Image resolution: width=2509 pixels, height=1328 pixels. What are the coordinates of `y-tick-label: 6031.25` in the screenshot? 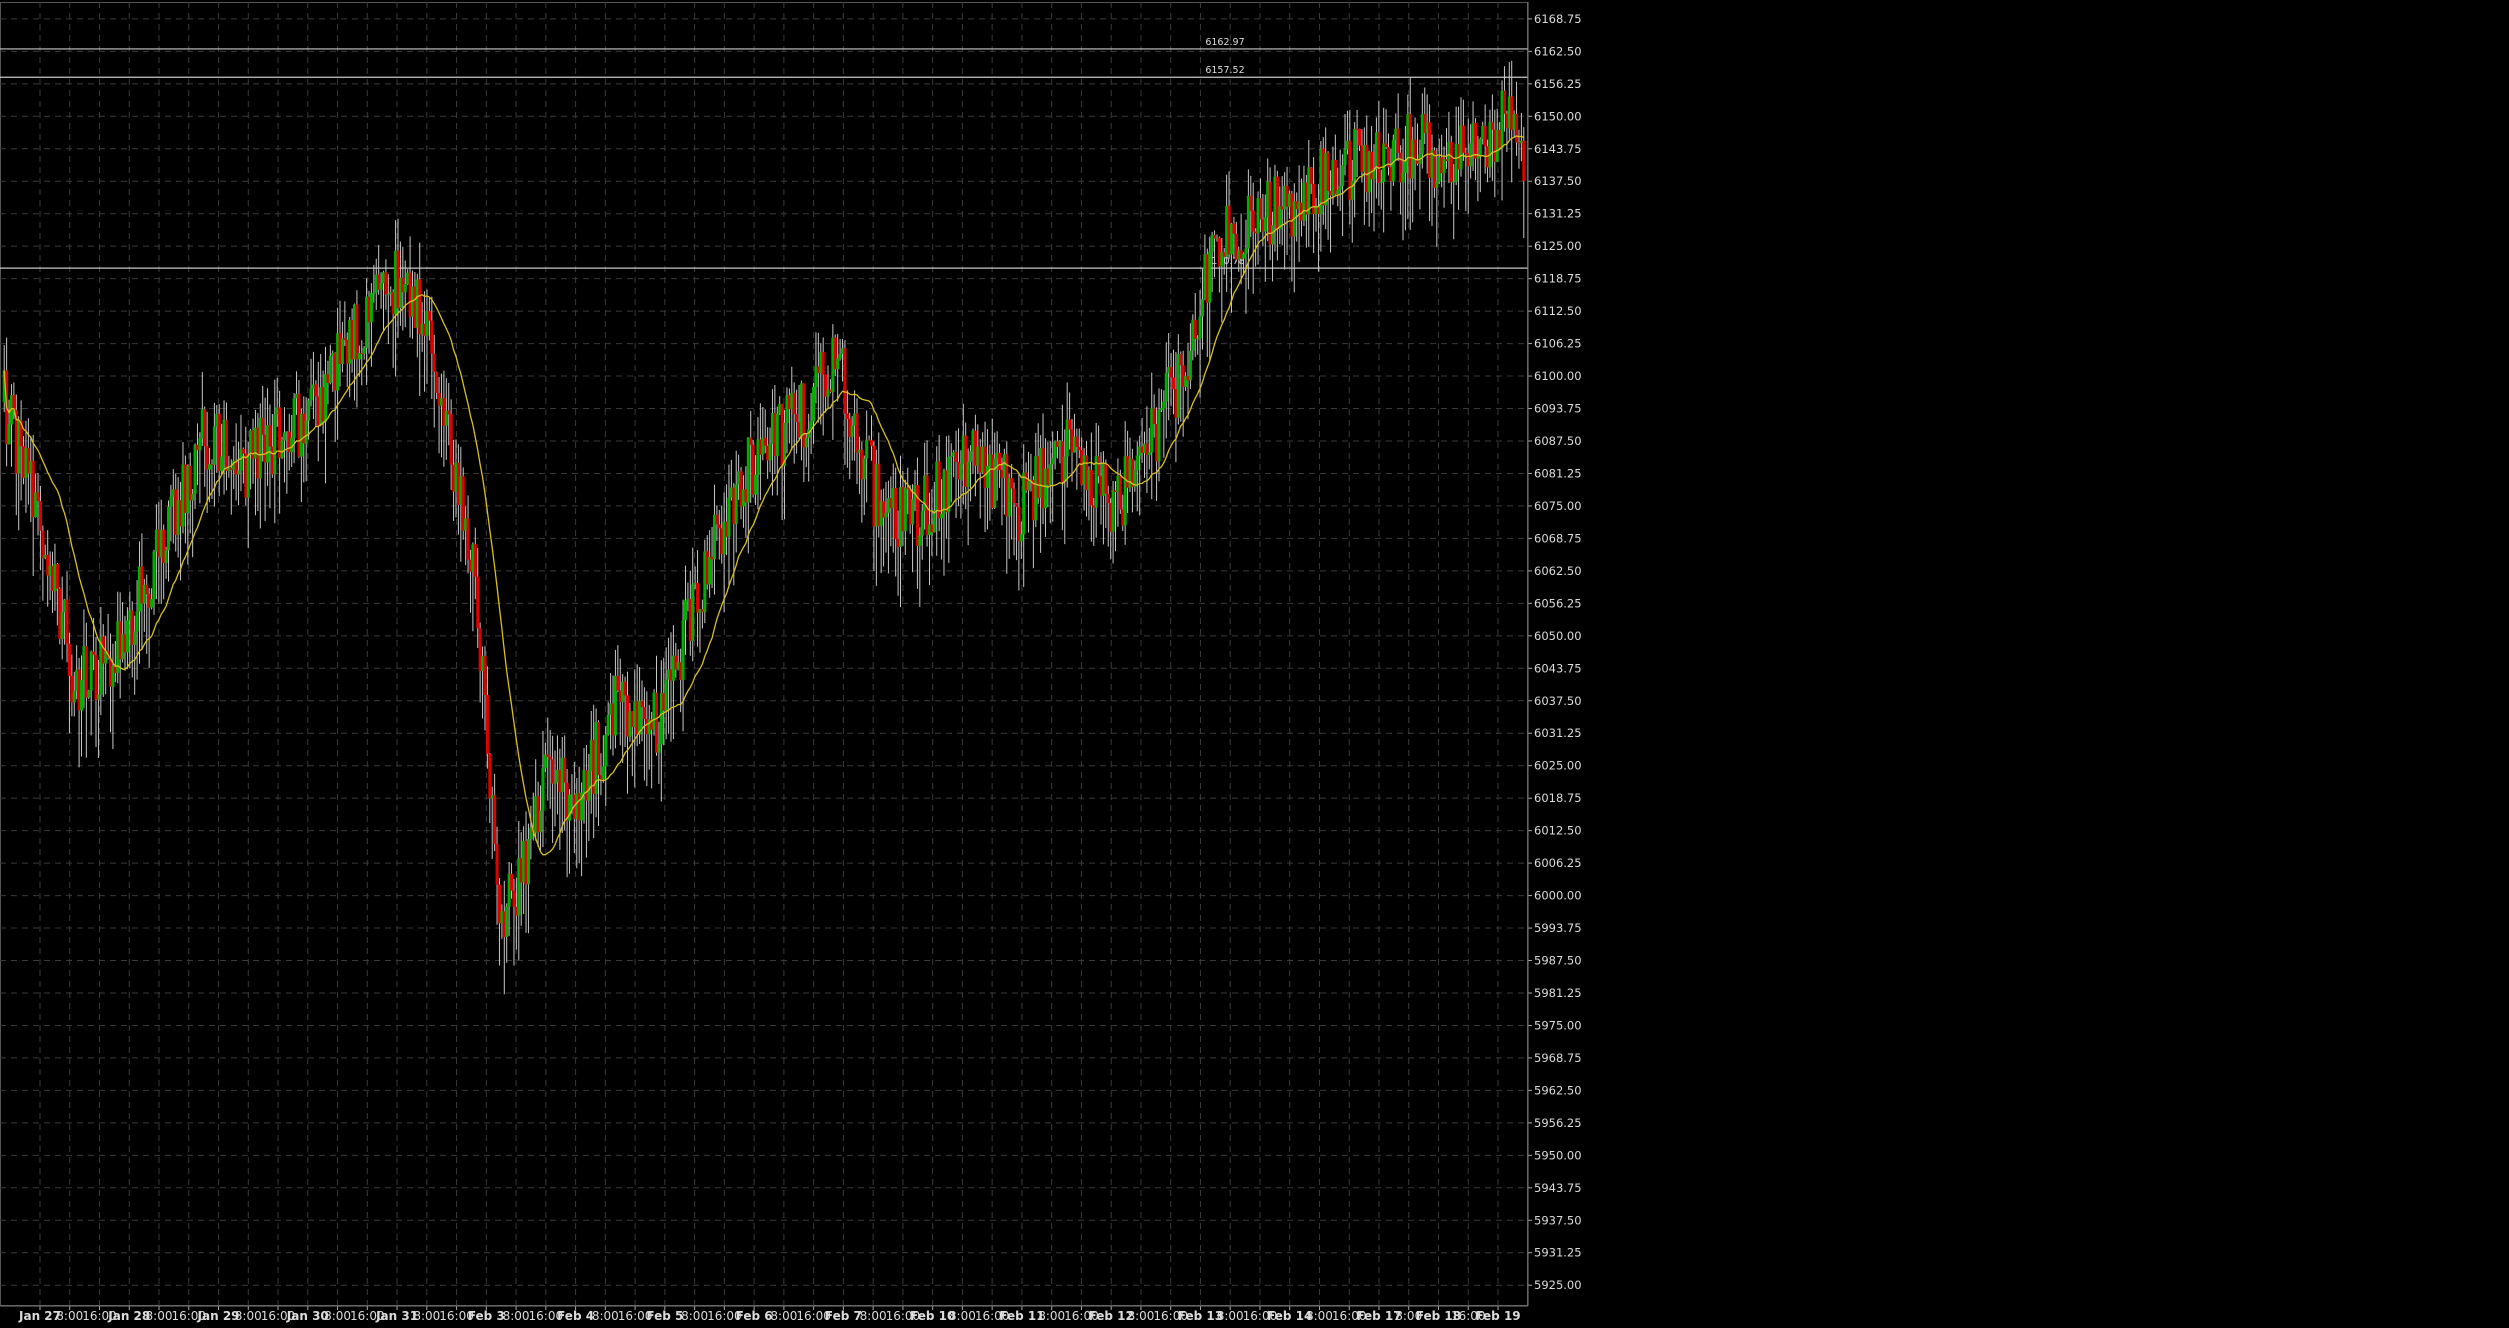 It's located at (1558, 733).